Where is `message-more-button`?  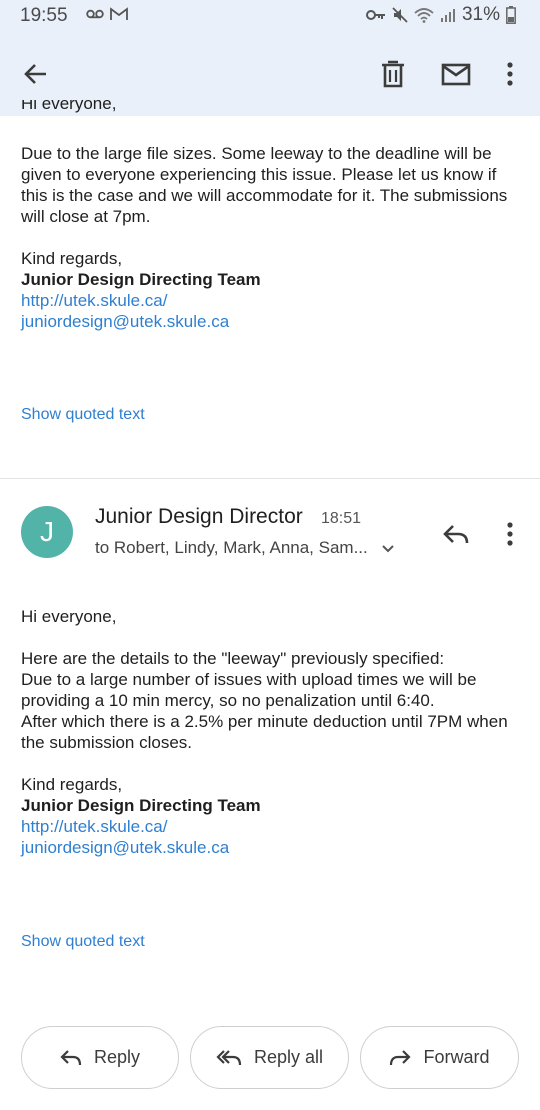
message-more-button is located at coordinates (510, 534).